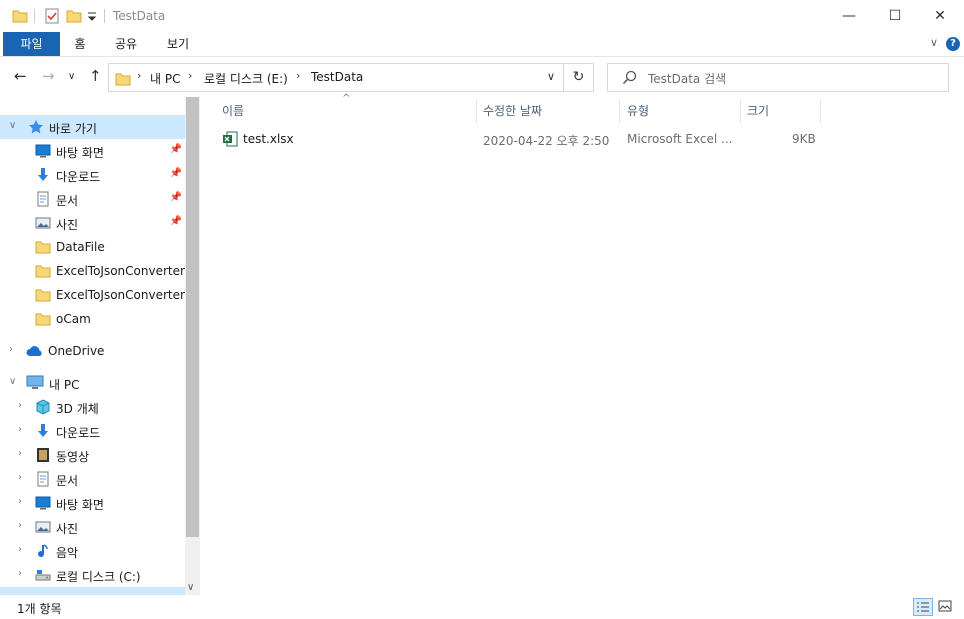 The width and height of the screenshot is (964, 619). What do you see at coordinates (31, 44) in the screenshot?
I see `tab-file: 파일` at bounding box center [31, 44].